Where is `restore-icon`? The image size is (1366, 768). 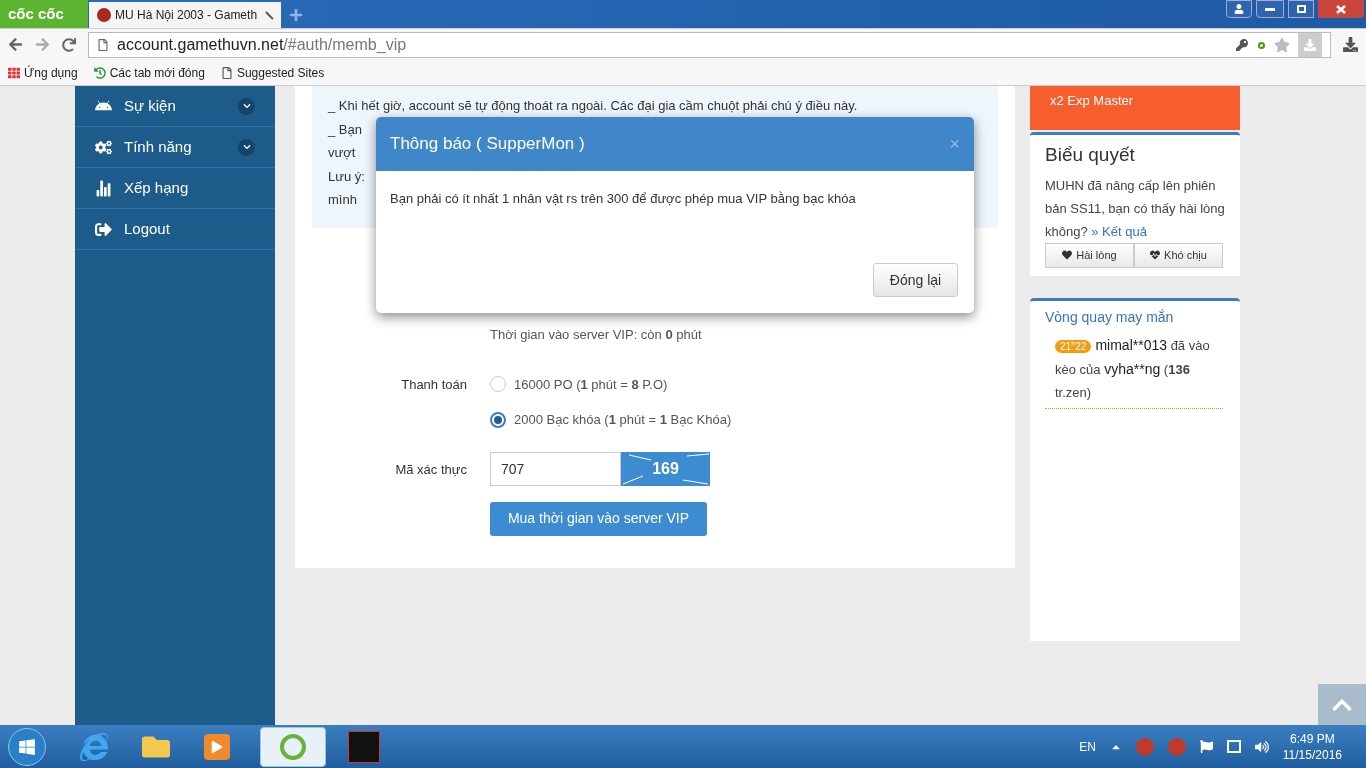
restore-icon is located at coordinates (1301, 9).